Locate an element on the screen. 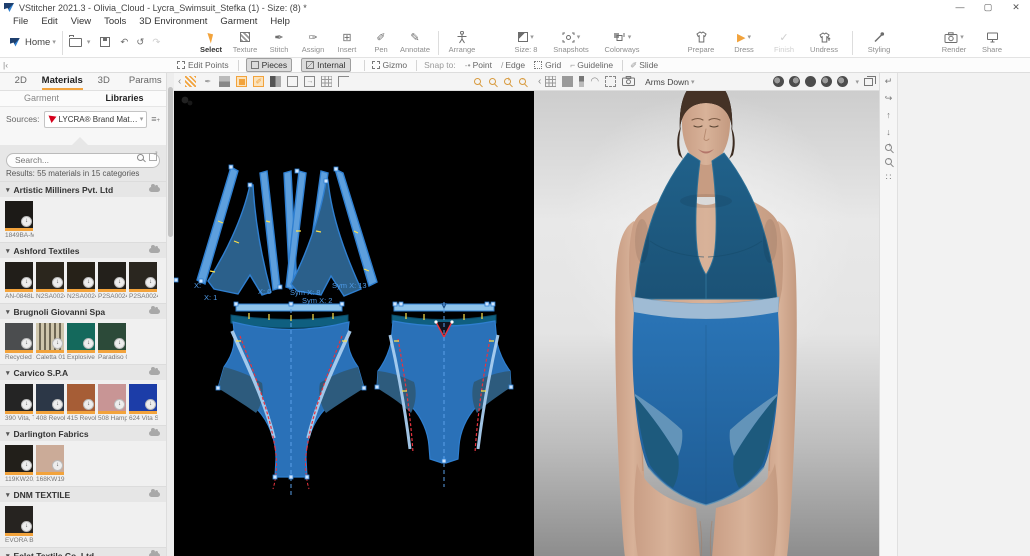 Image resolution: width=1030 pixels, height=556 pixels. material-swatch-explosive: ↓ Explosive is located at coordinates (81, 342).